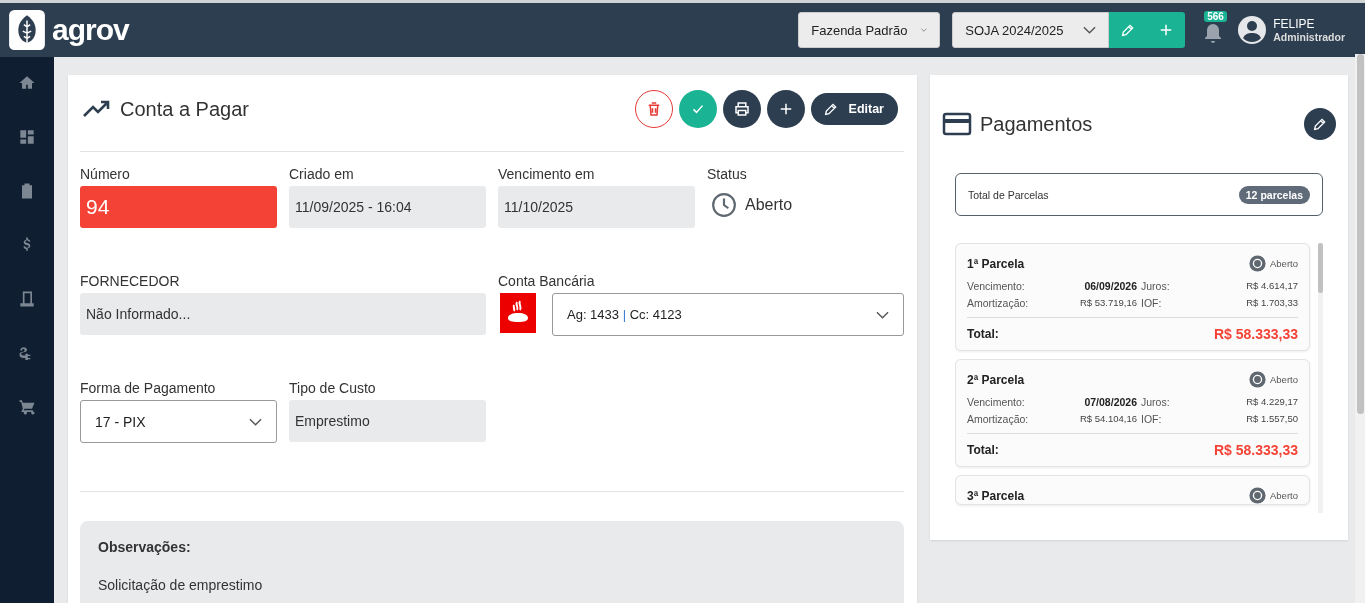  Describe the element at coordinates (1107, 303) in the screenshot. I see `amortization-value: R$ 53.719,16` at that location.